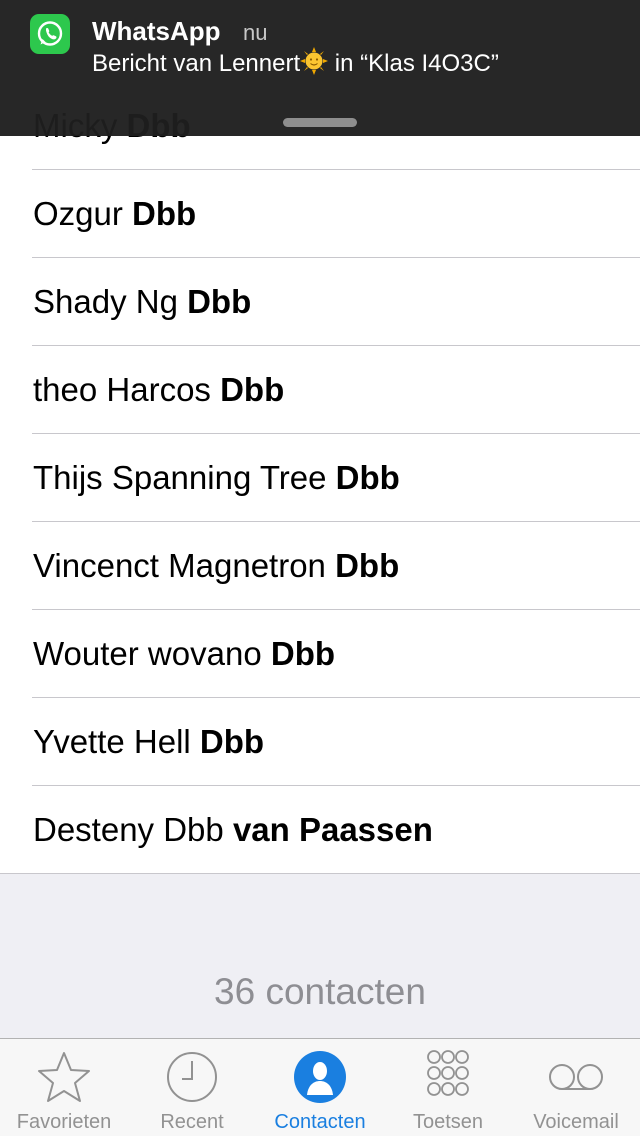 Image resolution: width=640 pixels, height=1136 pixels. I want to click on clock-icon, so click(192, 1077).